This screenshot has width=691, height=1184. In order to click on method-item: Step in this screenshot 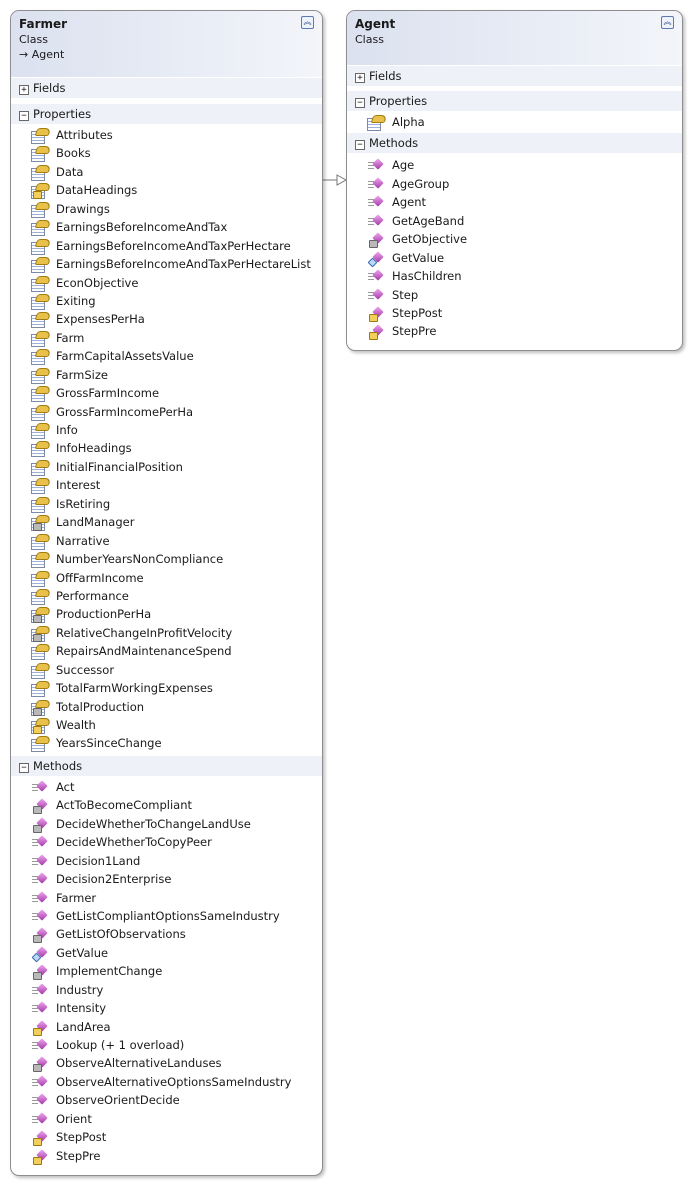, I will do `click(514, 295)`.